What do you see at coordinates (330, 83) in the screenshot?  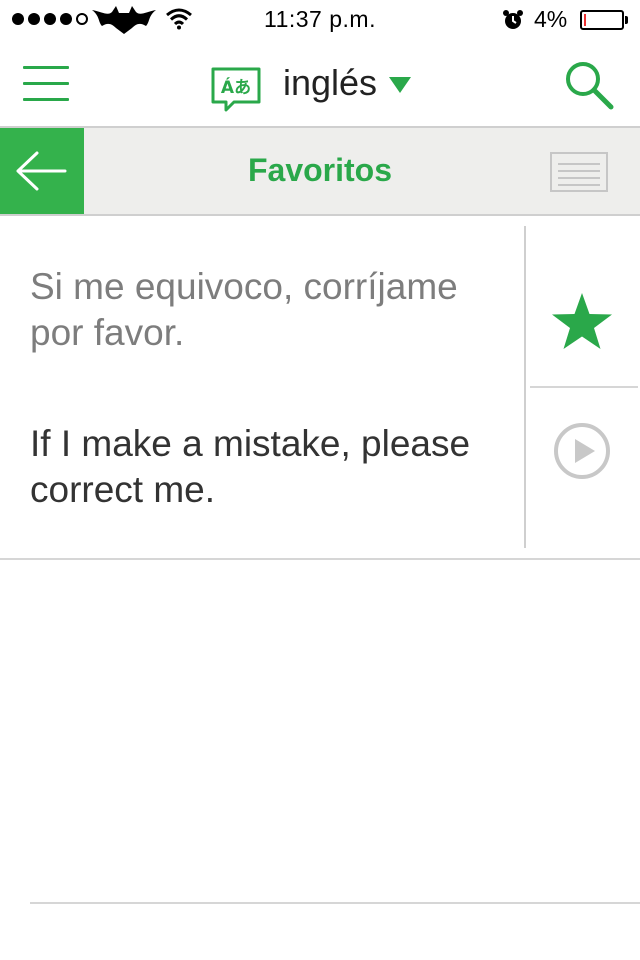 I see `language-selector: inglés` at bounding box center [330, 83].